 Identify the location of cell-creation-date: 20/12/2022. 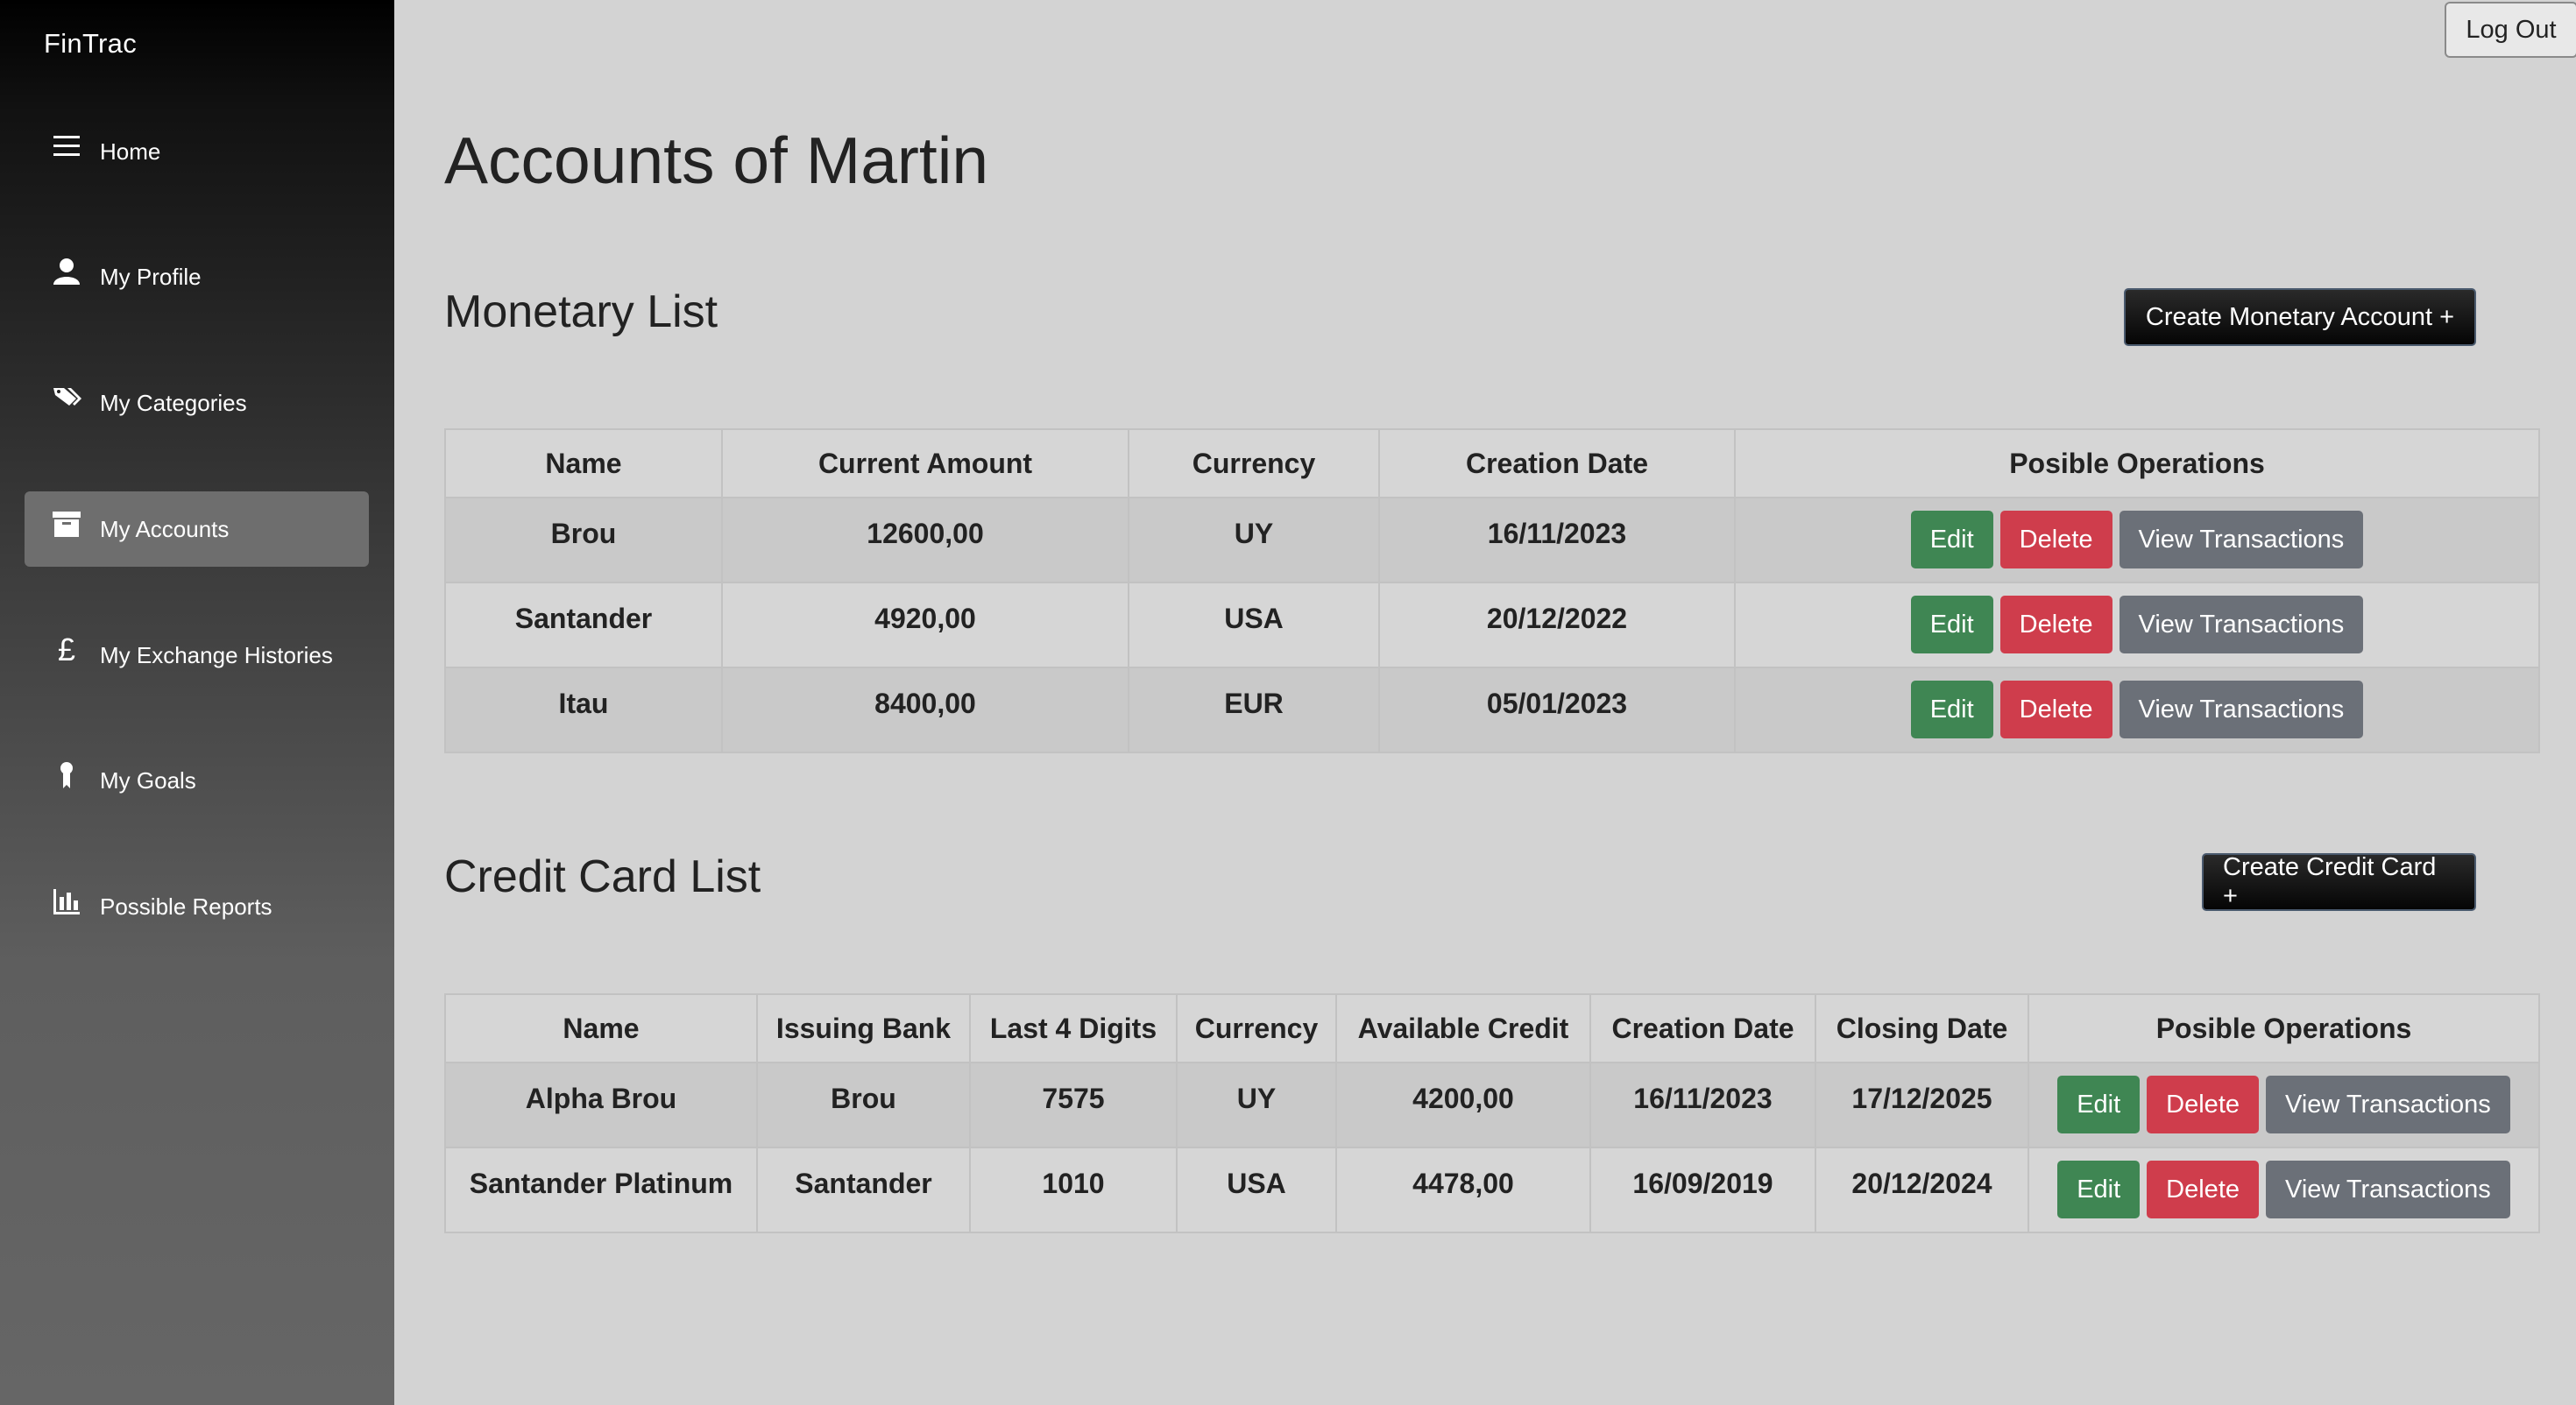
(1557, 625).